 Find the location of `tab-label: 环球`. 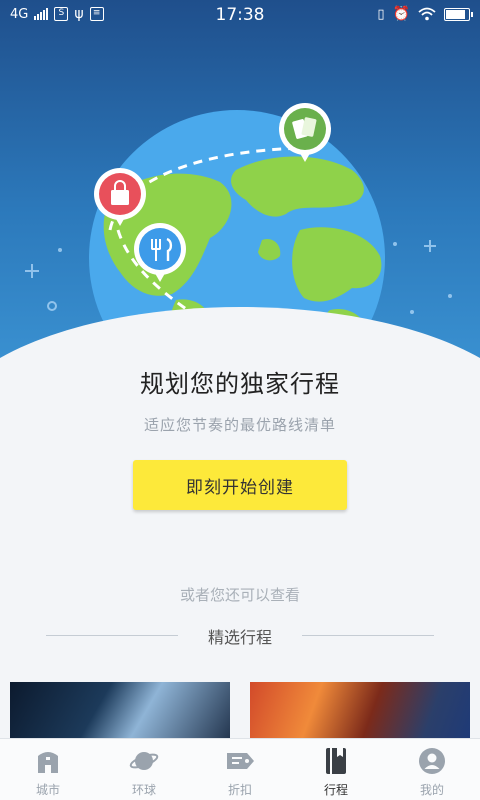

tab-label: 环球 is located at coordinates (143, 790).